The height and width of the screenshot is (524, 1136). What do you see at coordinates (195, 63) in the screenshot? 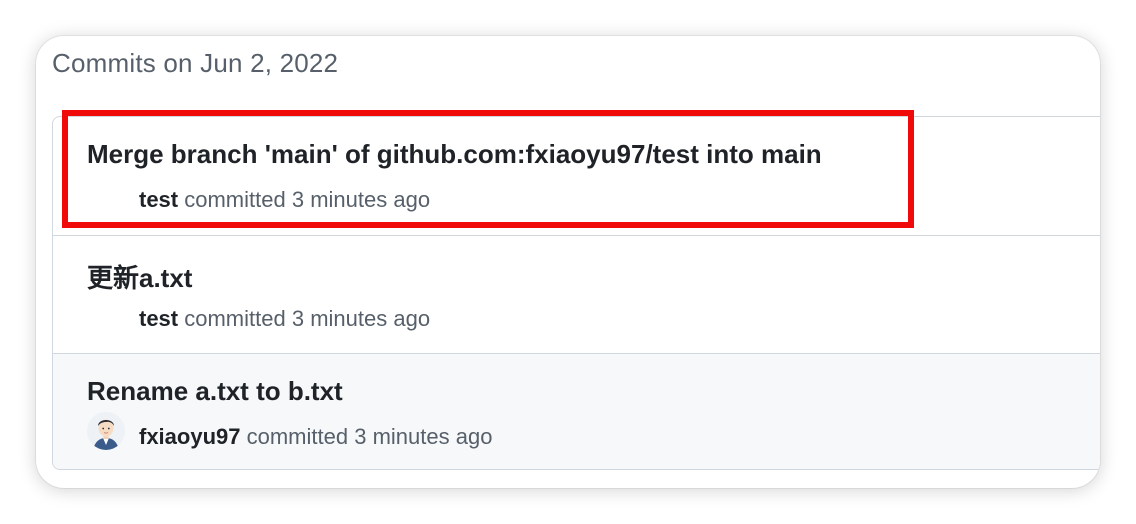
I see `commit-group-date-header: Commits on Jun 2, 2022` at bounding box center [195, 63].